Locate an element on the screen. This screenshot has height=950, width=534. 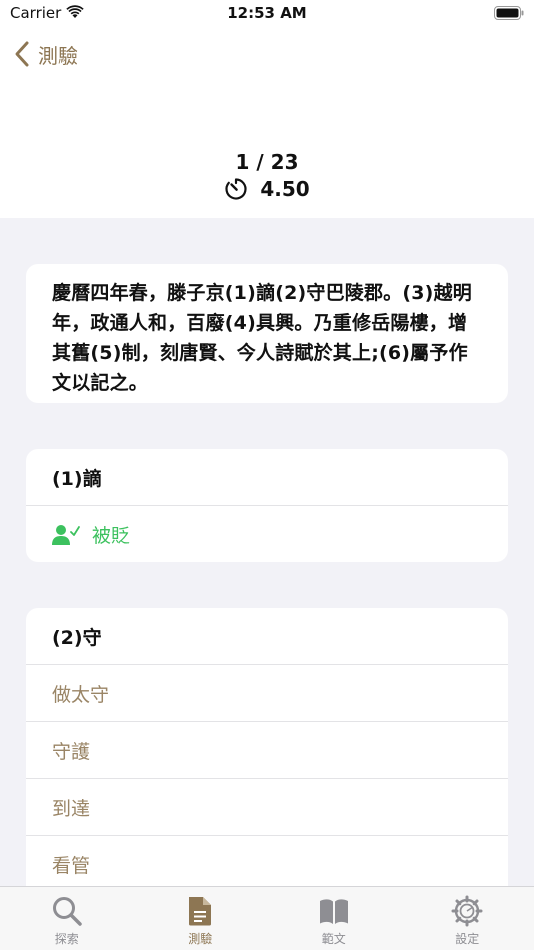
back-button: 測驗 is located at coordinates (46, 54).